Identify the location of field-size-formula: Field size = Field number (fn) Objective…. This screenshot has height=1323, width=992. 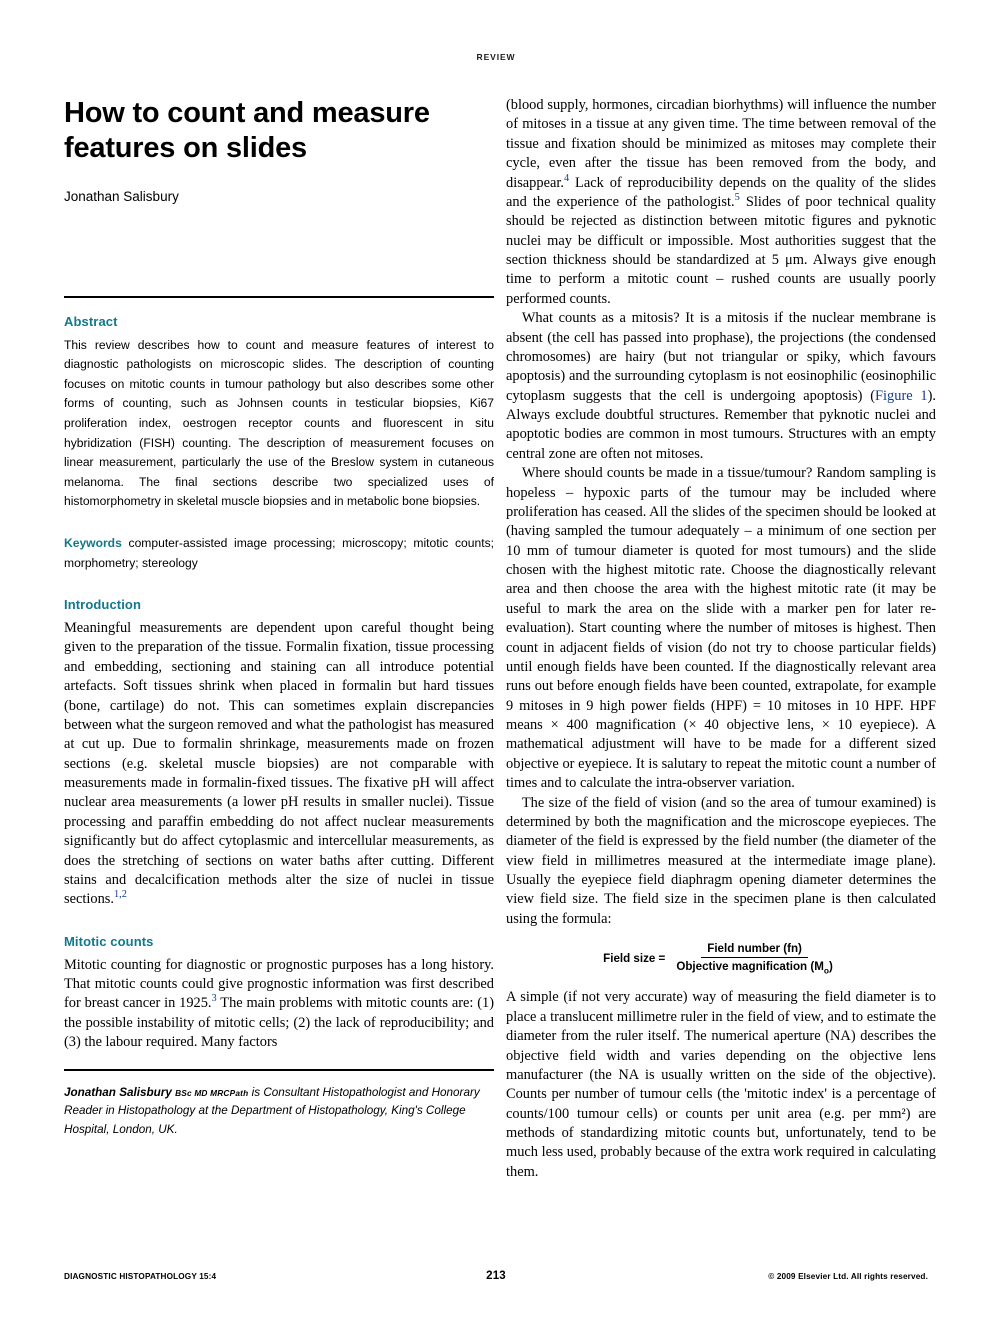
(721, 958).